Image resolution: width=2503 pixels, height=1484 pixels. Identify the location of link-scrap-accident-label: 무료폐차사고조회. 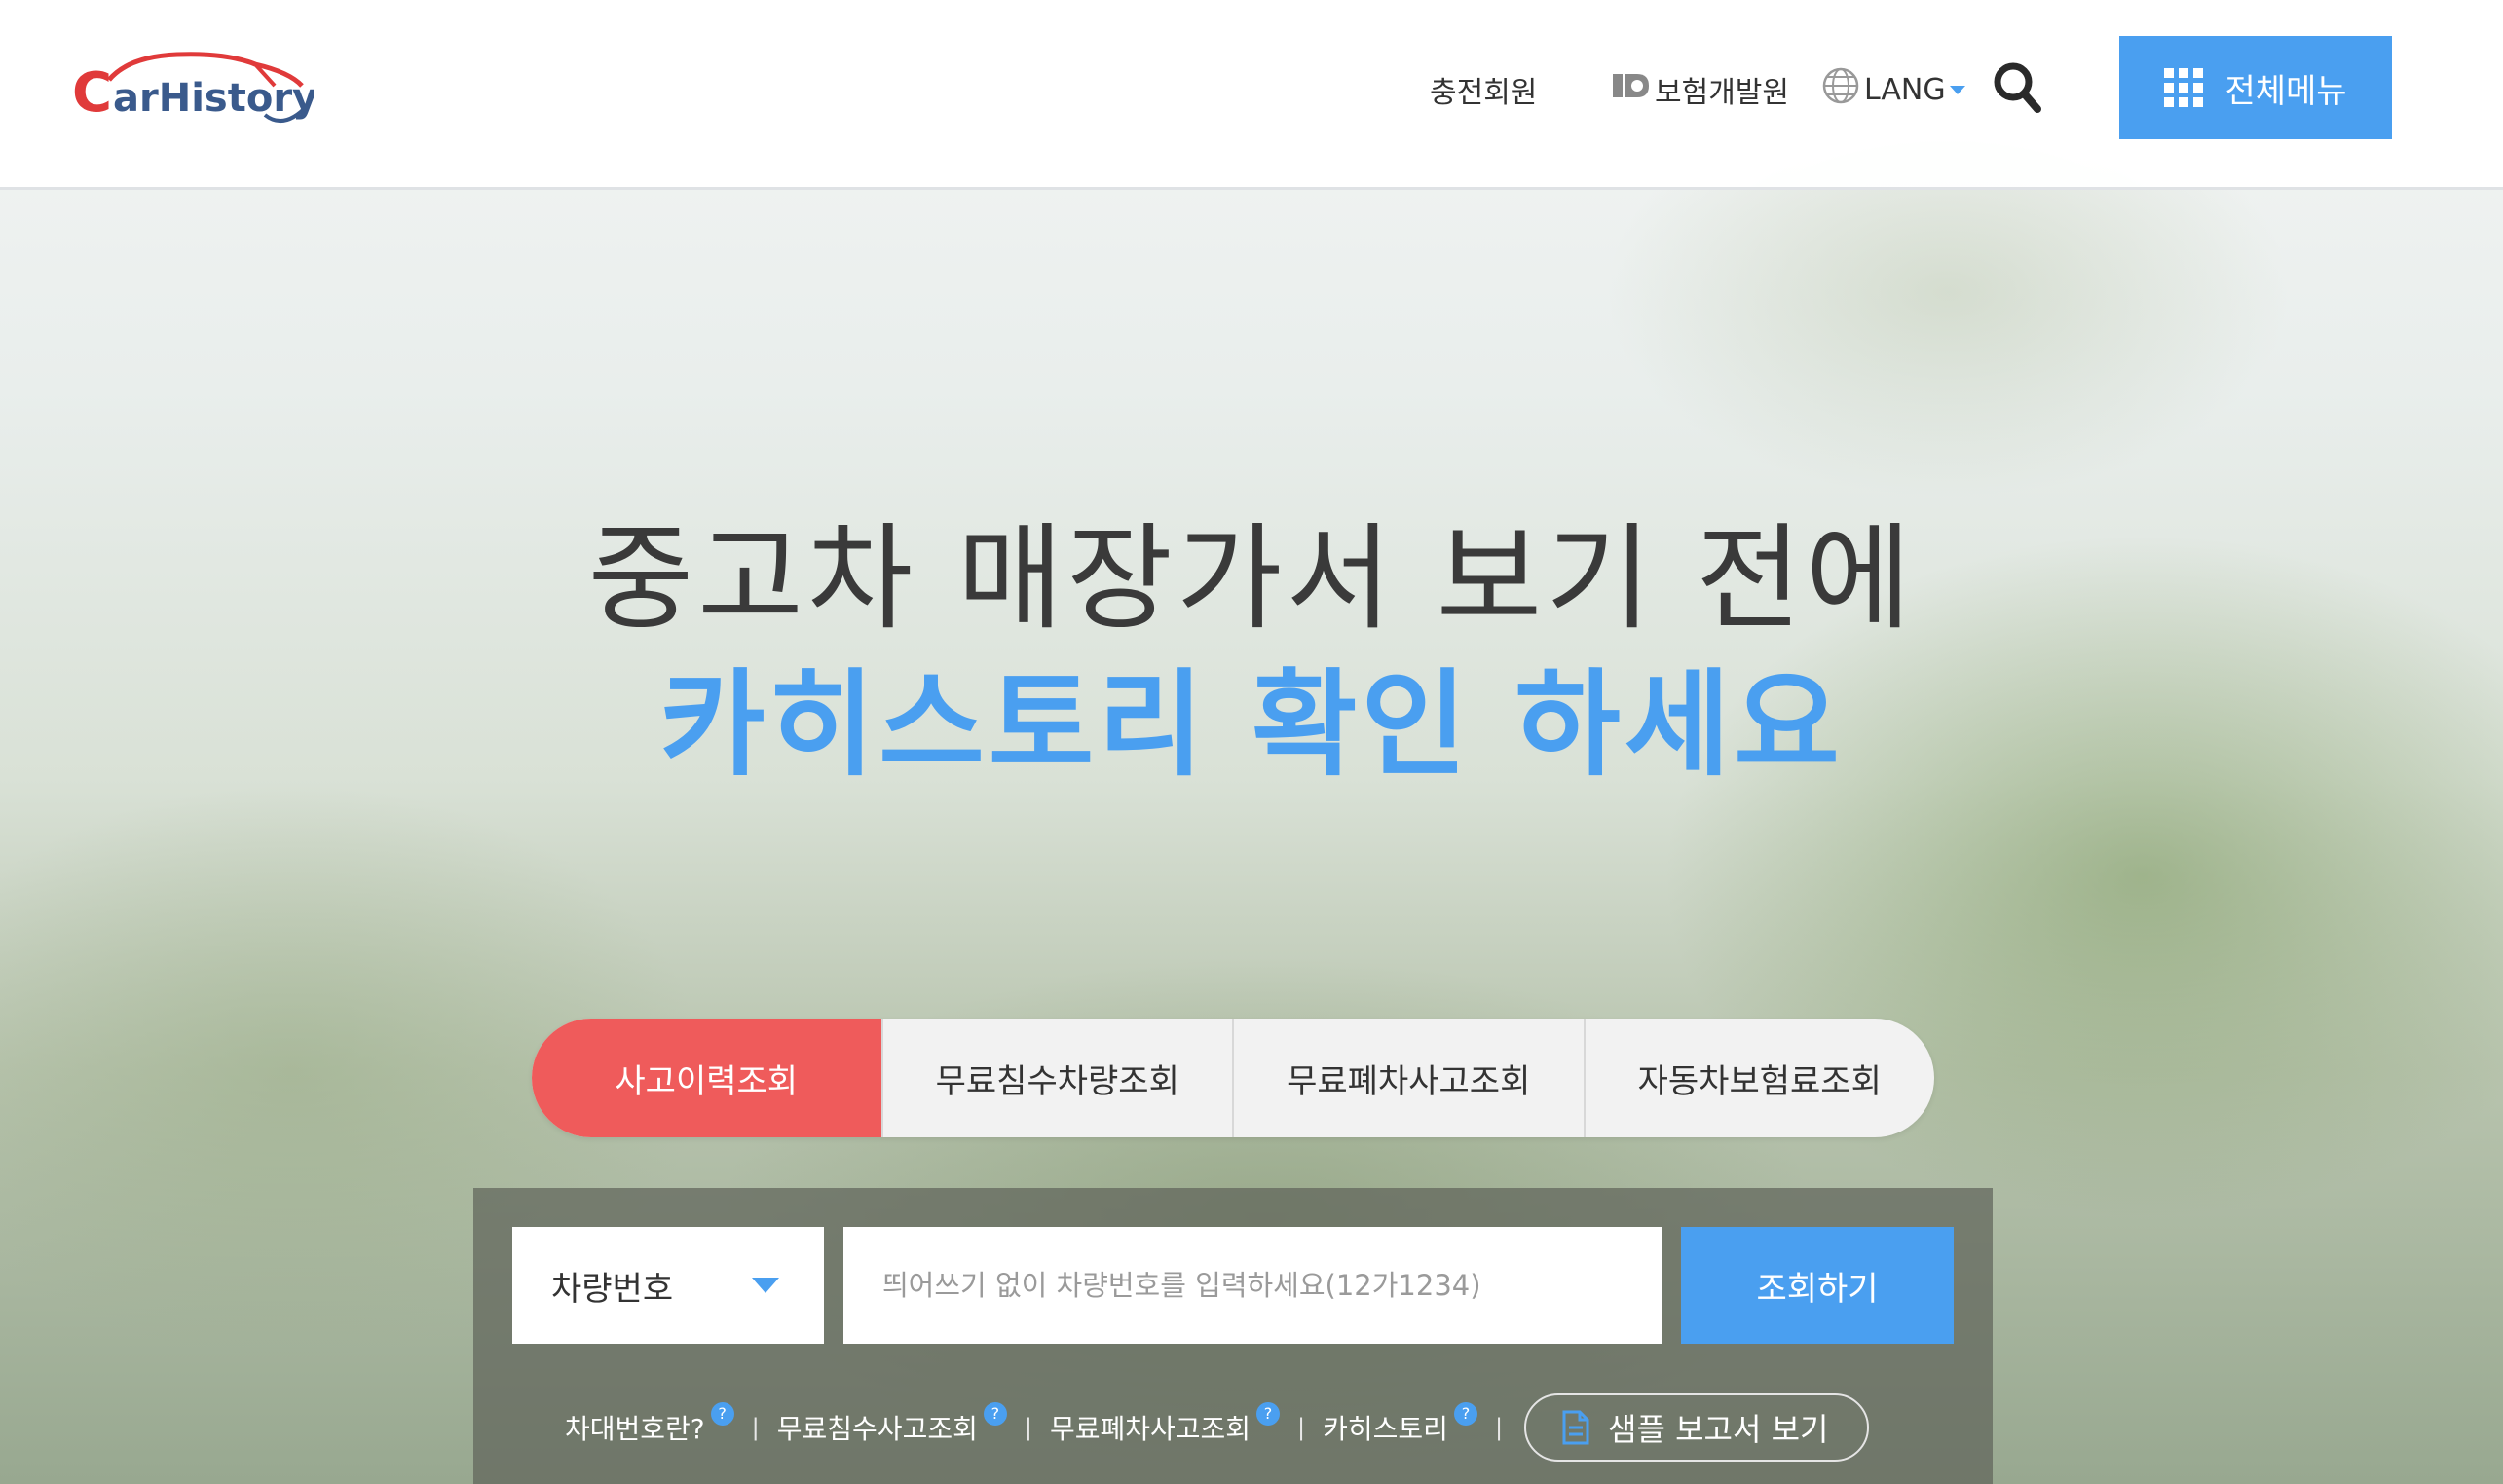
(1150, 1429).